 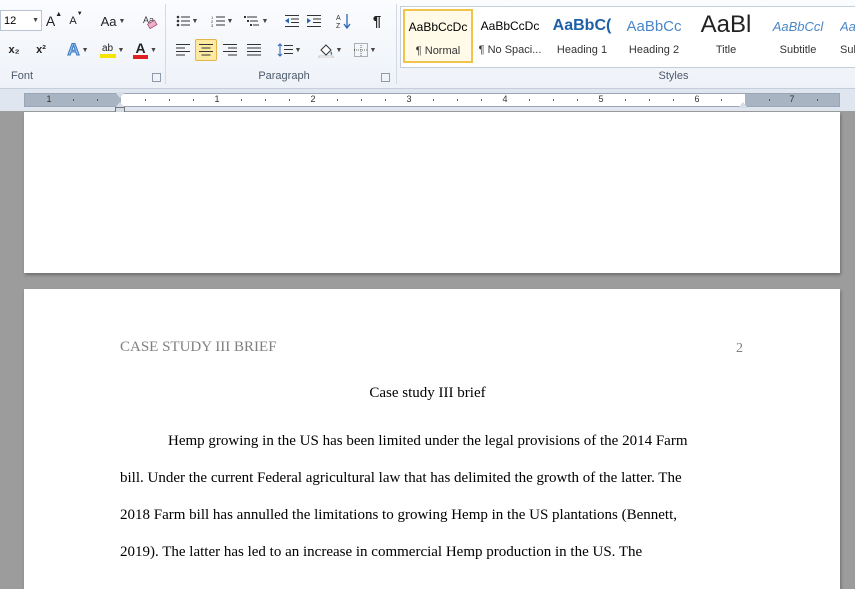 I want to click on show-hide-marks-button: ¶, so click(x=377, y=21).